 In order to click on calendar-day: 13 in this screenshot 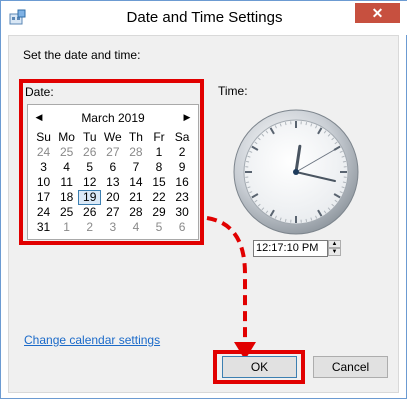, I will do `click(112, 182)`.